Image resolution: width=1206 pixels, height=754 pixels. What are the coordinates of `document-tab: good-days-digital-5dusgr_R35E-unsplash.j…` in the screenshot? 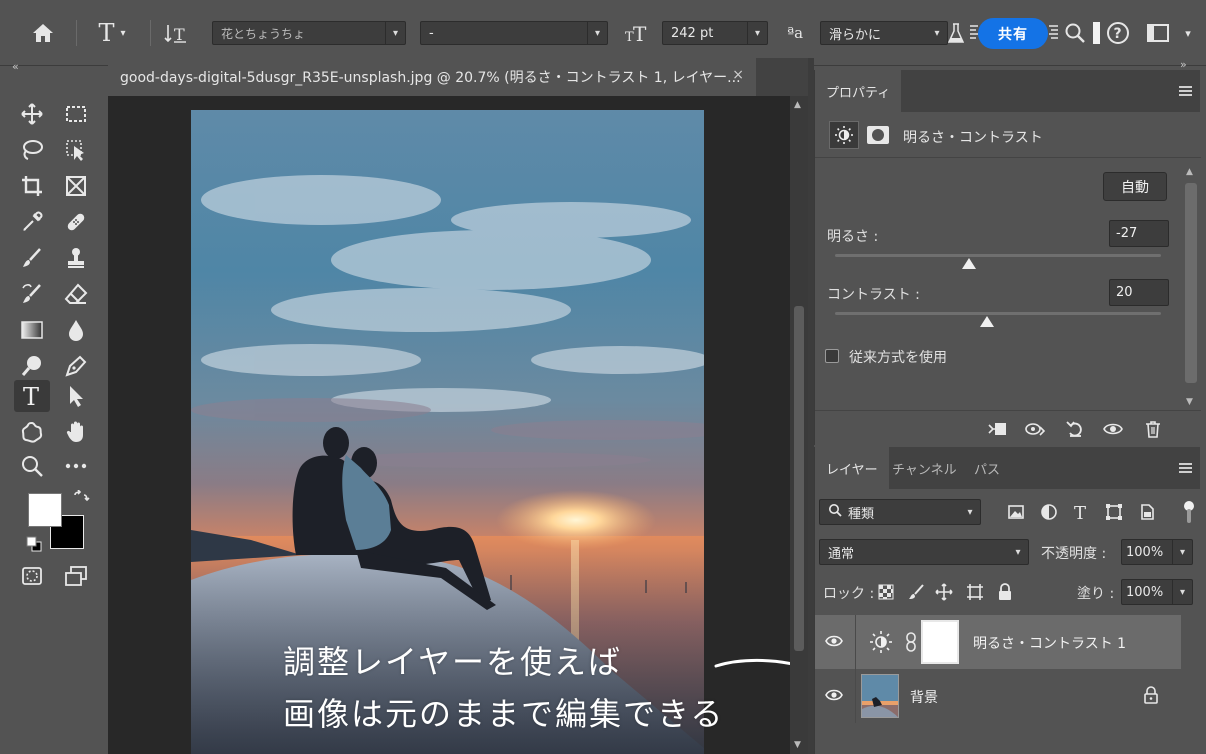 It's located at (432, 77).